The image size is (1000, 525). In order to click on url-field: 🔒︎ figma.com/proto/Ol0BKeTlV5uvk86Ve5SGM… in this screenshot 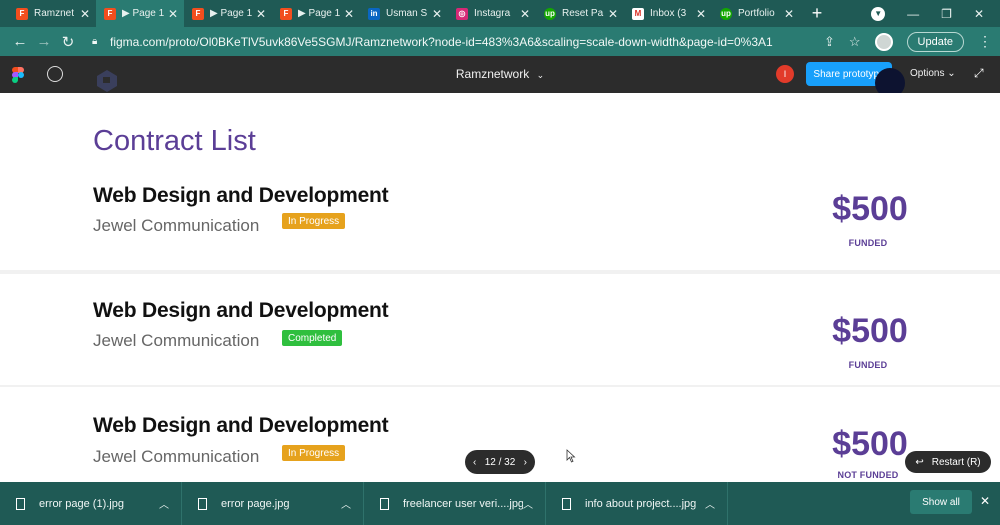, I will do `click(458, 42)`.